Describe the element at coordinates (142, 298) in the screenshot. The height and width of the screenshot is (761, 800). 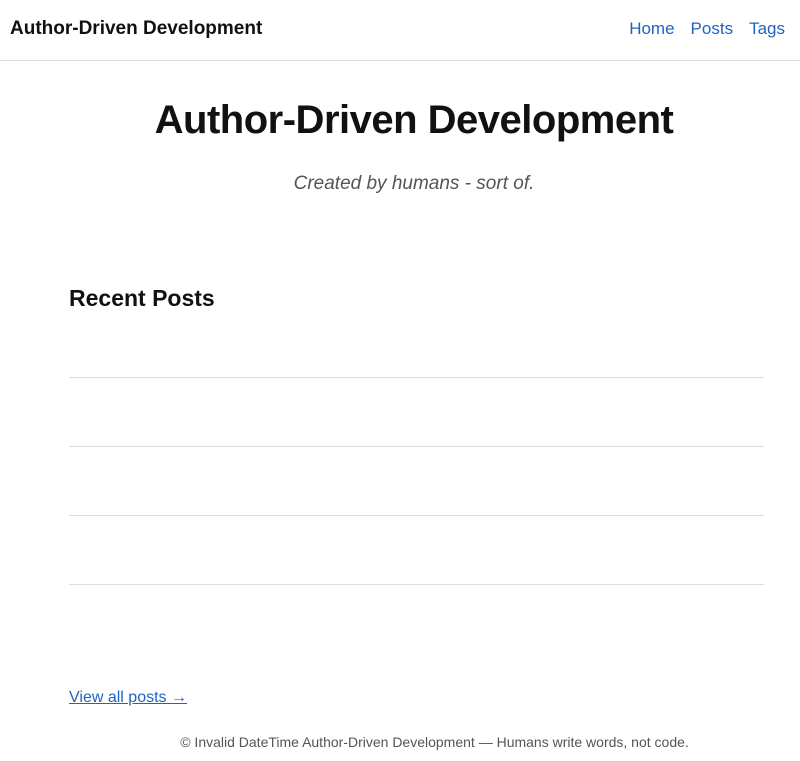
I see `recent-posts-heading: Recent Posts` at that location.